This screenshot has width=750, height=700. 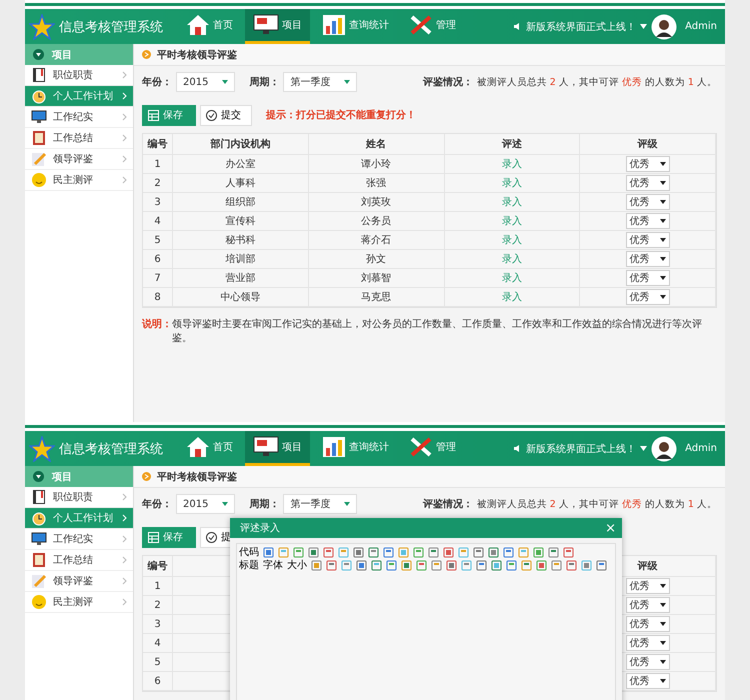 What do you see at coordinates (376, 144) in the screenshot?
I see `column-header: 姓名` at bounding box center [376, 144].